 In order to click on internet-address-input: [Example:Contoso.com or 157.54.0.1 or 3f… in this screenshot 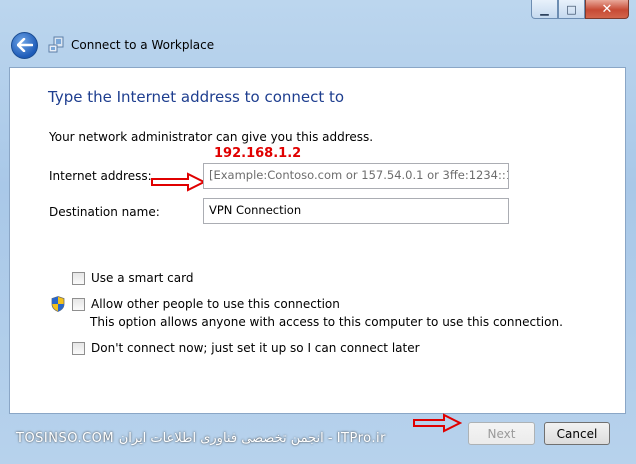, I will do `click(356, 176)`.